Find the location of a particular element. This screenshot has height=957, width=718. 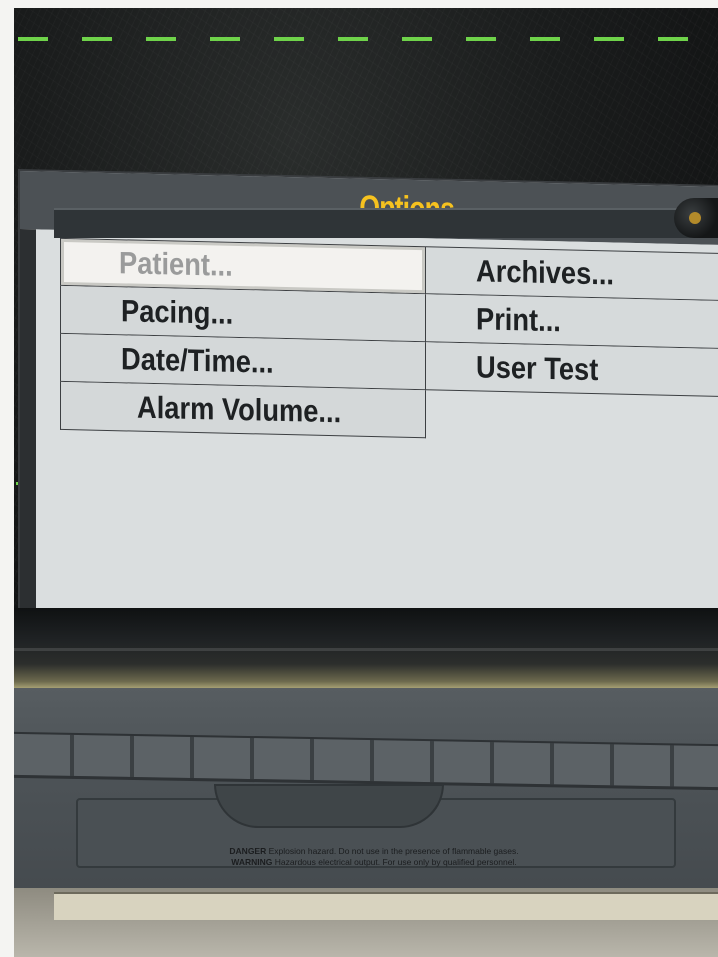

menu-item-user-test: User Test is located at coordinates (572, 370).